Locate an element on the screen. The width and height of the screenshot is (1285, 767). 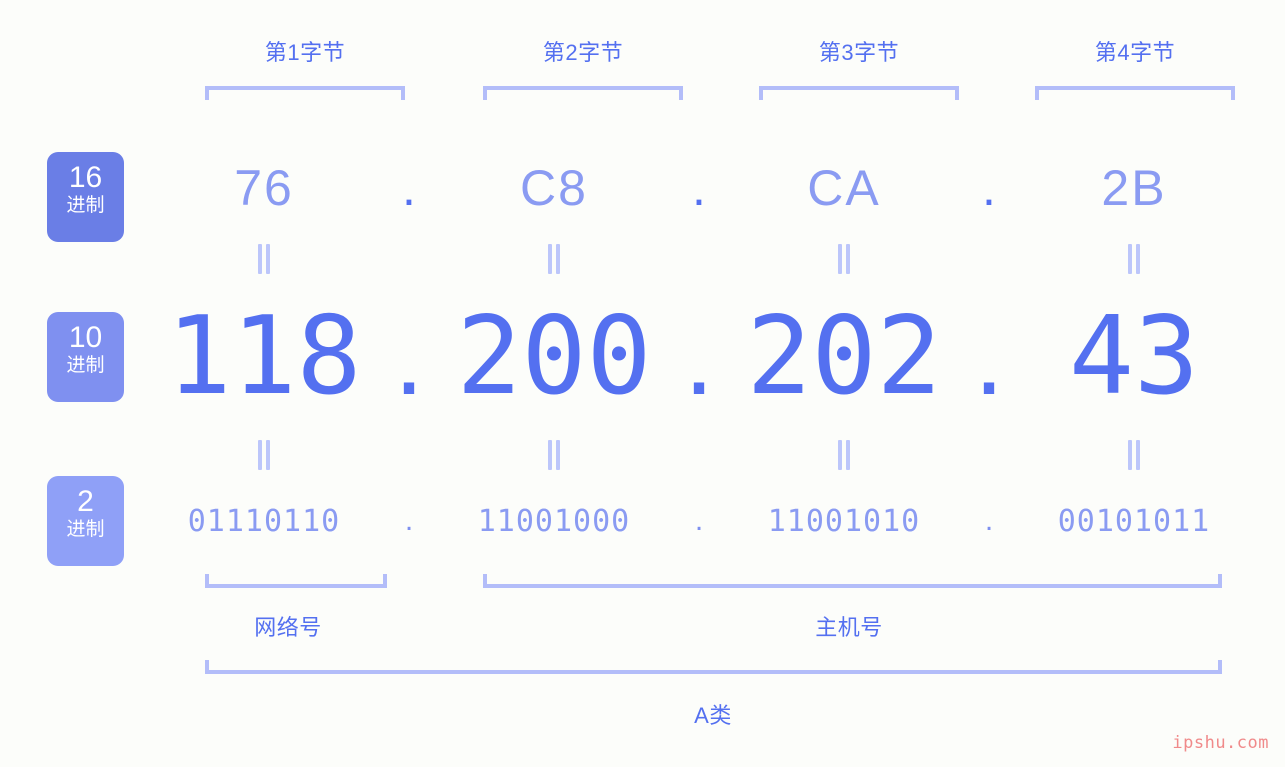
radix-badge-binary: 2 进制 is located at coordinates (85, 521).